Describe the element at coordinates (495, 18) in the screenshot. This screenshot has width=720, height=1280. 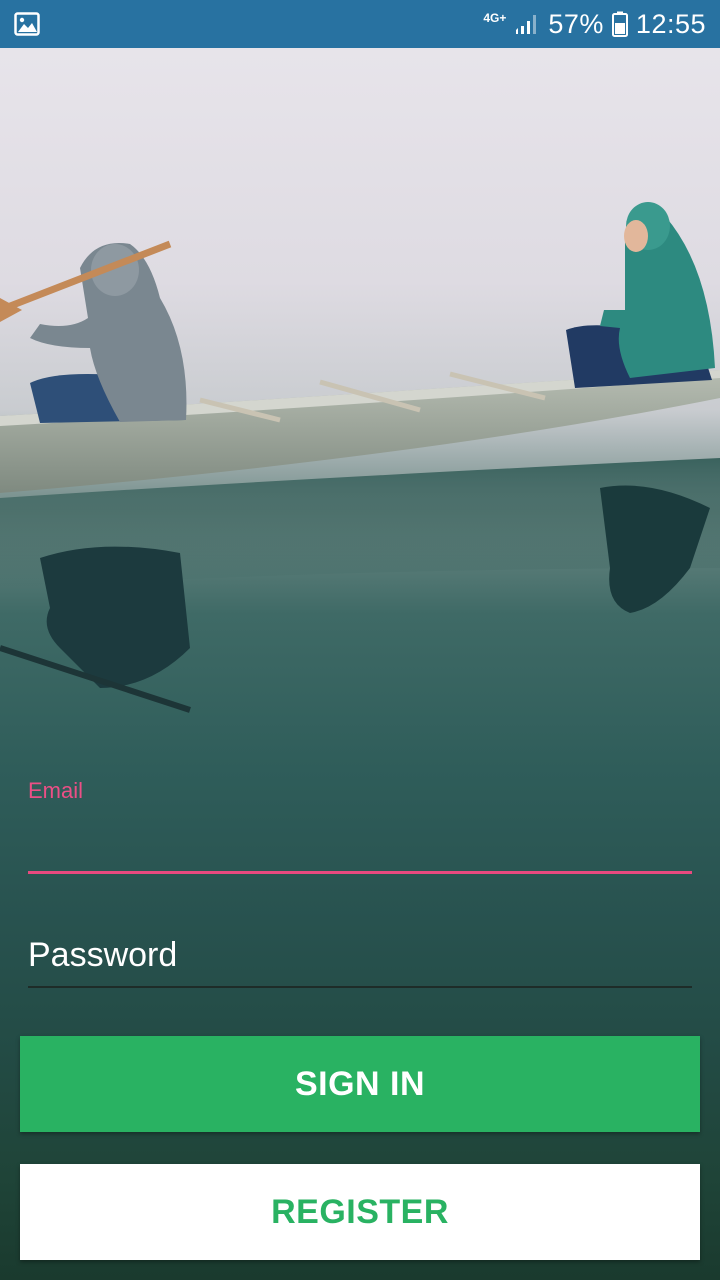
I see `network-type: 4G+` at that location.